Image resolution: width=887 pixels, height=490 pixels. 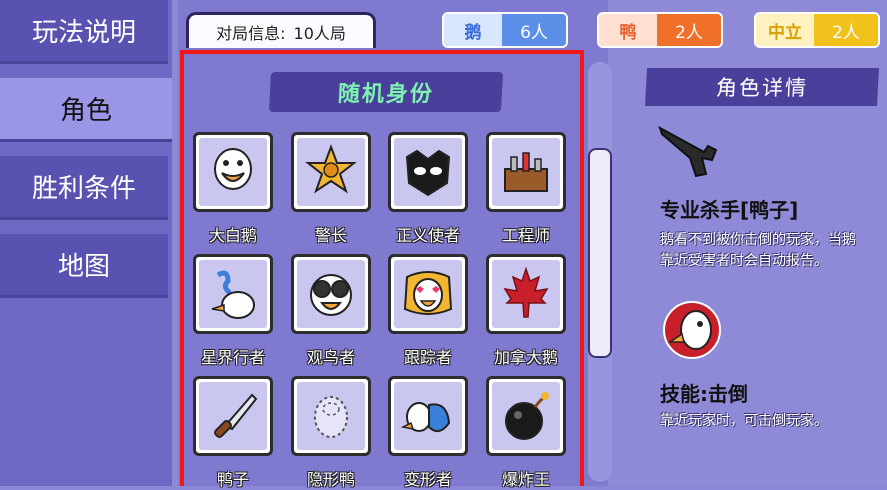 What do you see at coordinates (330, 235) in the screenshot?
I see `role-label: 警长` at bounding box center [330, 235].